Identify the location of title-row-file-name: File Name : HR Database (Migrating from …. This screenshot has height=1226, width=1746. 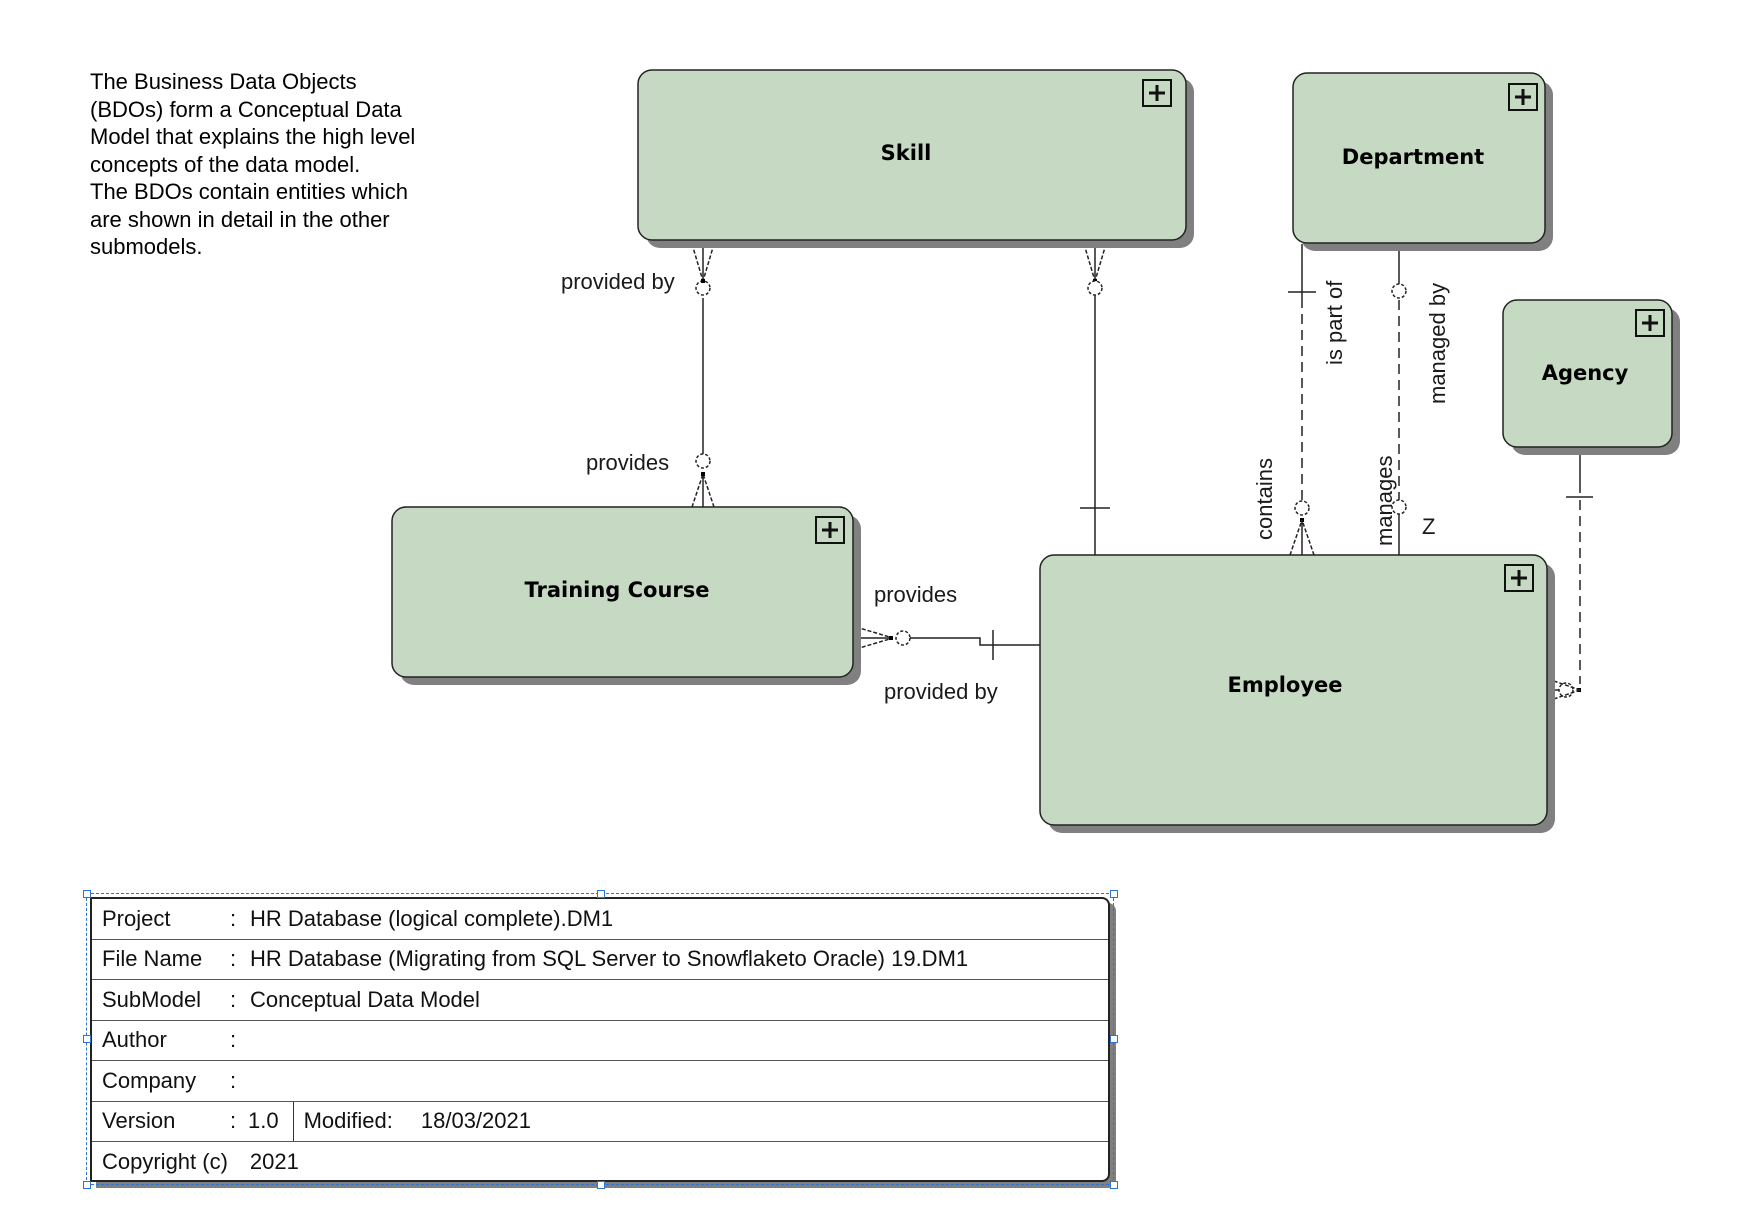
(600, 960).